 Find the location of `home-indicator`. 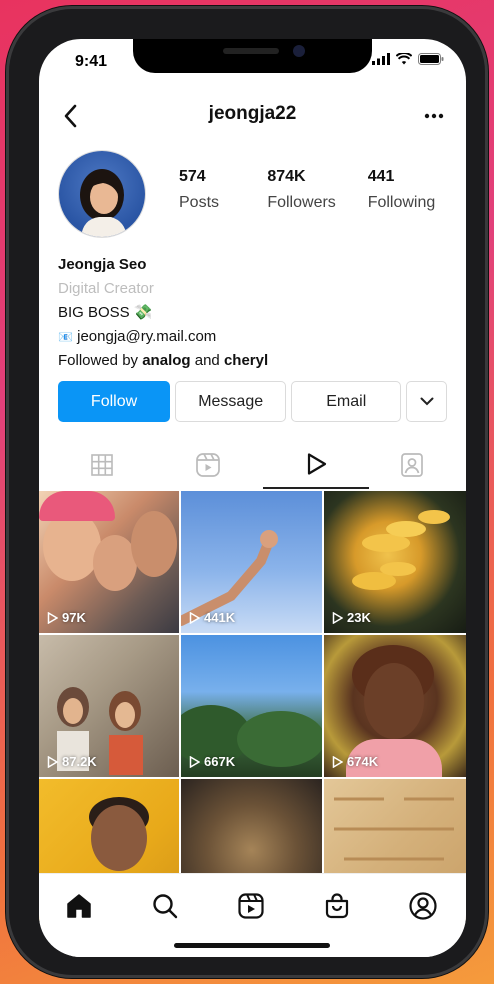

home-indicator is located at coordinates (252, 945).